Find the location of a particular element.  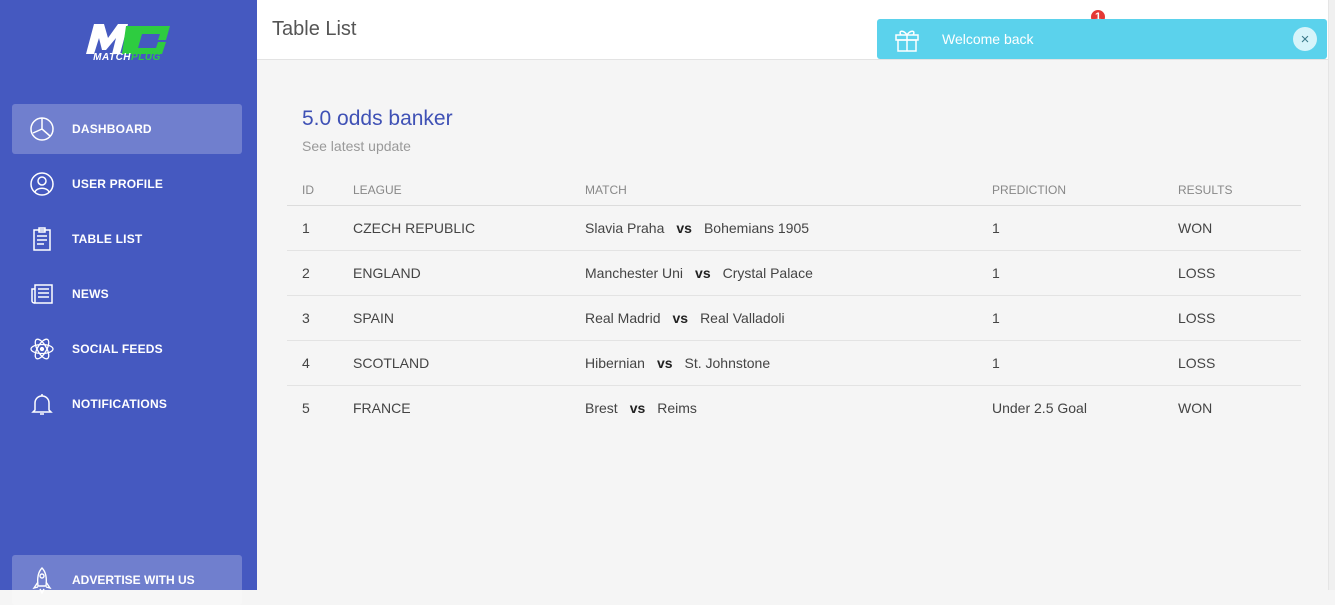

sidebar-item-dashboard: DASHBOARD is located at coordinates (127, 129).